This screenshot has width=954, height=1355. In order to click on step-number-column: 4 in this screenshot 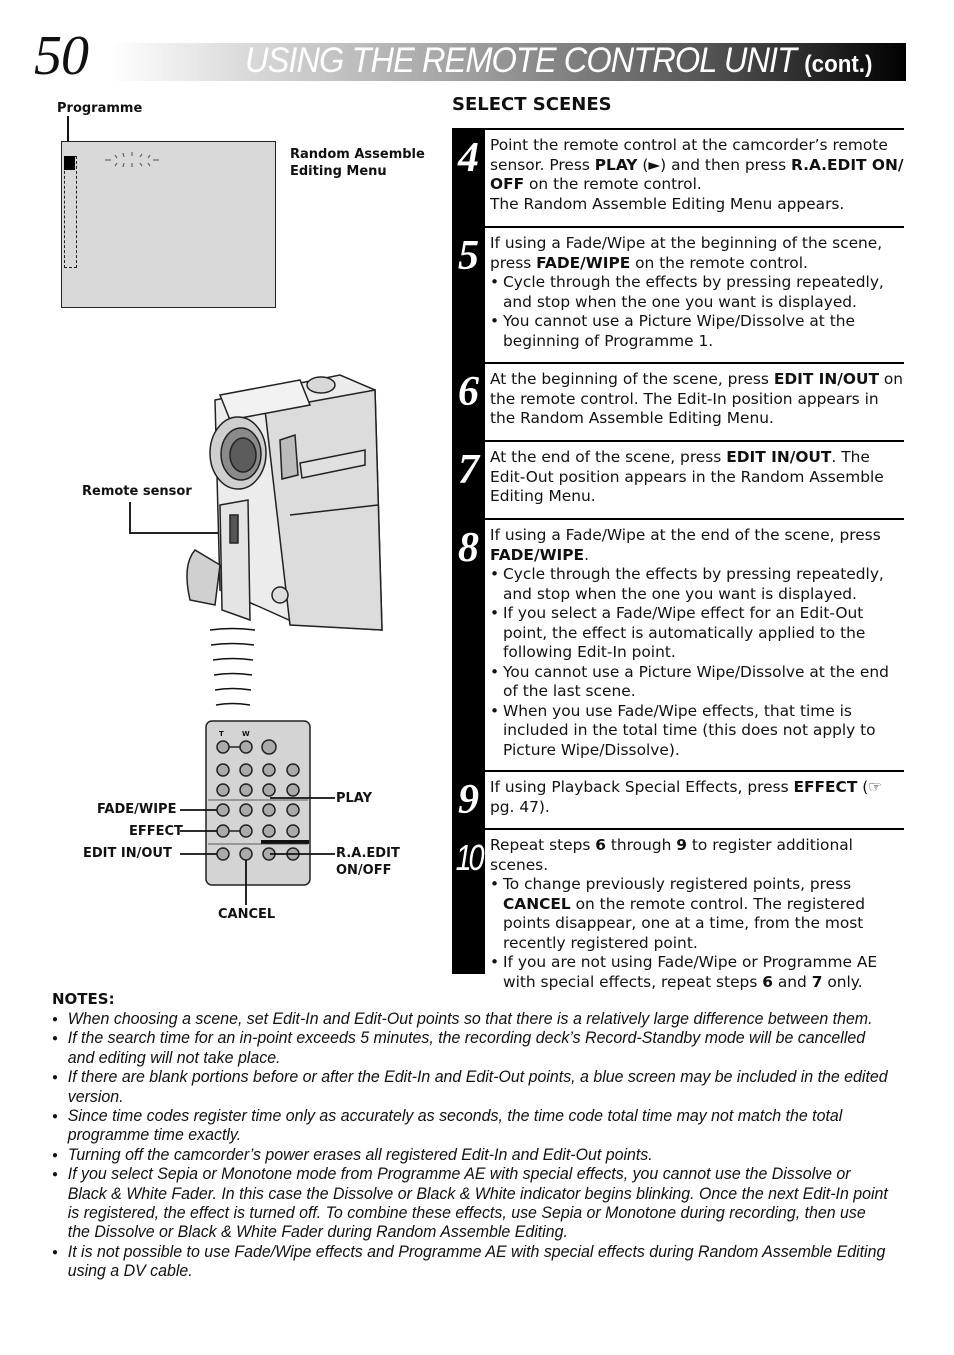, I will do `click(468, 177)`.